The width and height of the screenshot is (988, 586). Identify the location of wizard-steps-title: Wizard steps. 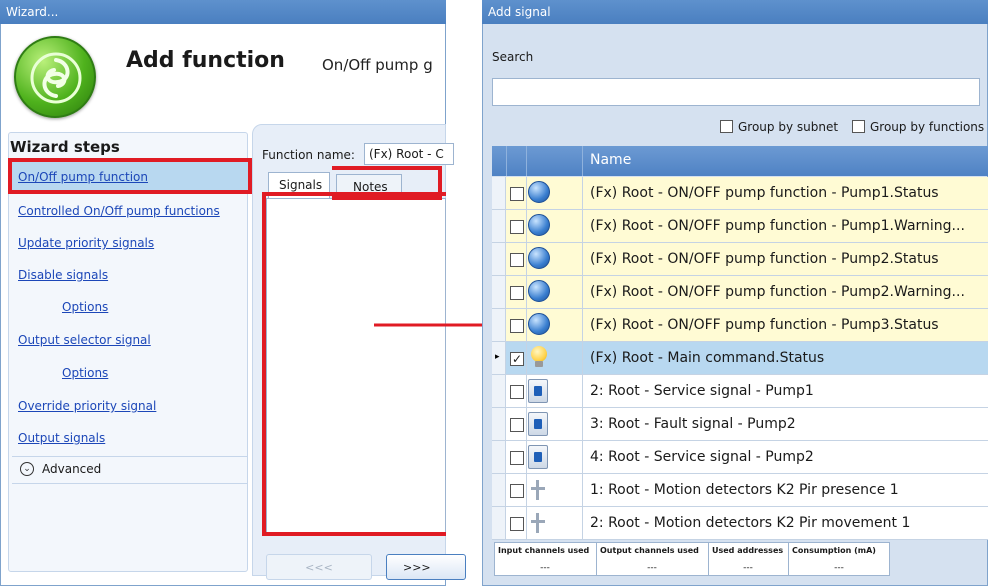
(65, 147).